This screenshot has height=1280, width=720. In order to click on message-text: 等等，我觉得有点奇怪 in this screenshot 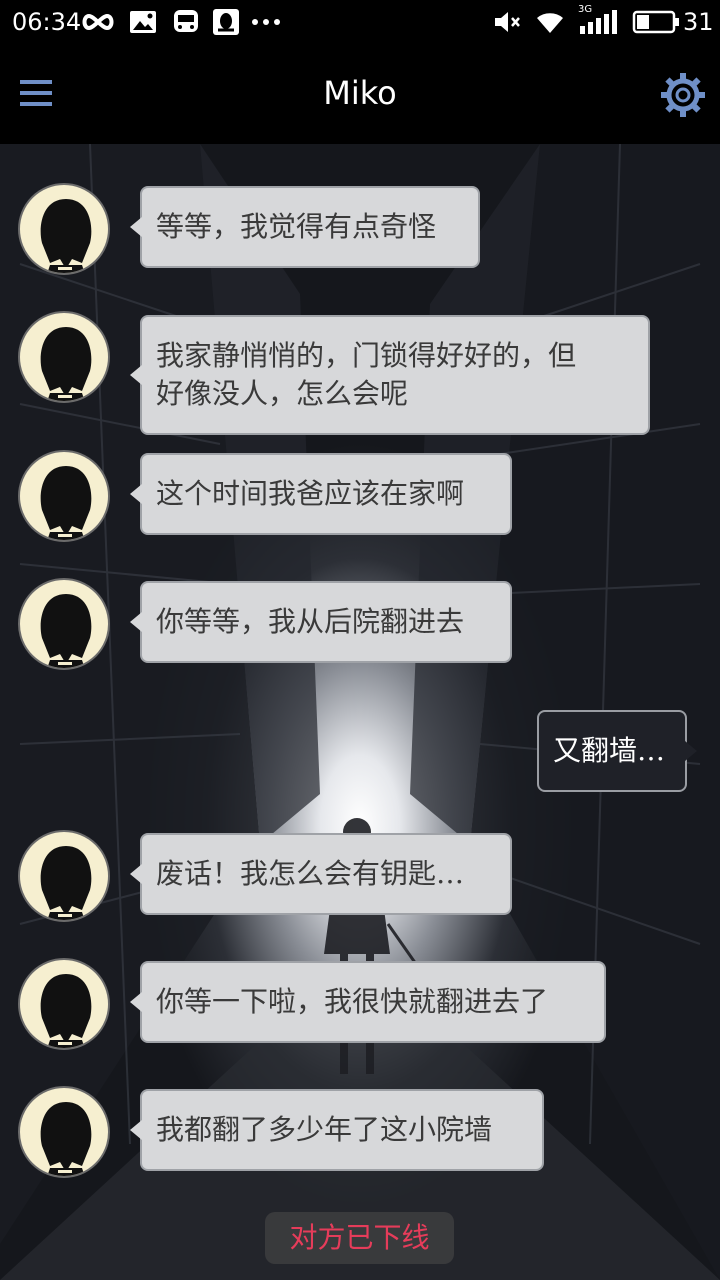, I will do `click(296, 226)`.